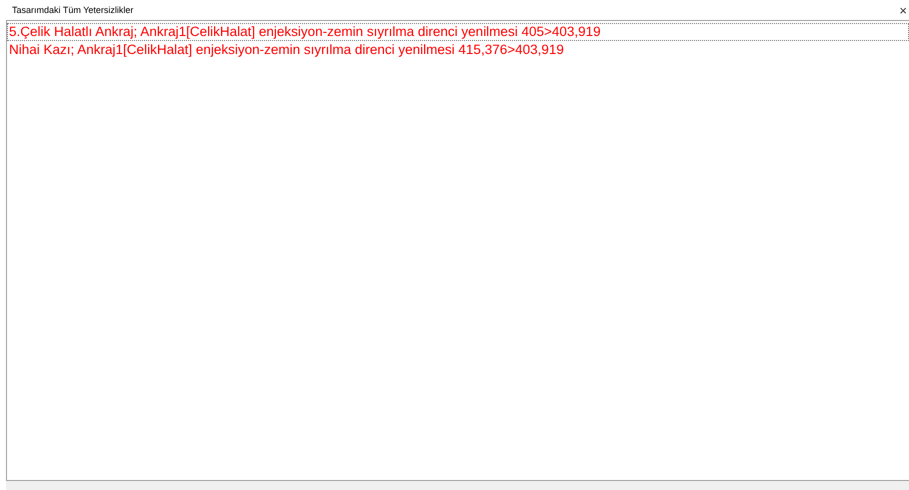 The width and height of the screenshot is (909, 490). Describe the element at coordinates (458, 50) in the screenshot. I see `list-item: Nihai Kazı; Ankraj1[CelikHalat] enjeksiyon-zemin sıyrılma direnci yenilmesi 415,376>403,919` at that location.